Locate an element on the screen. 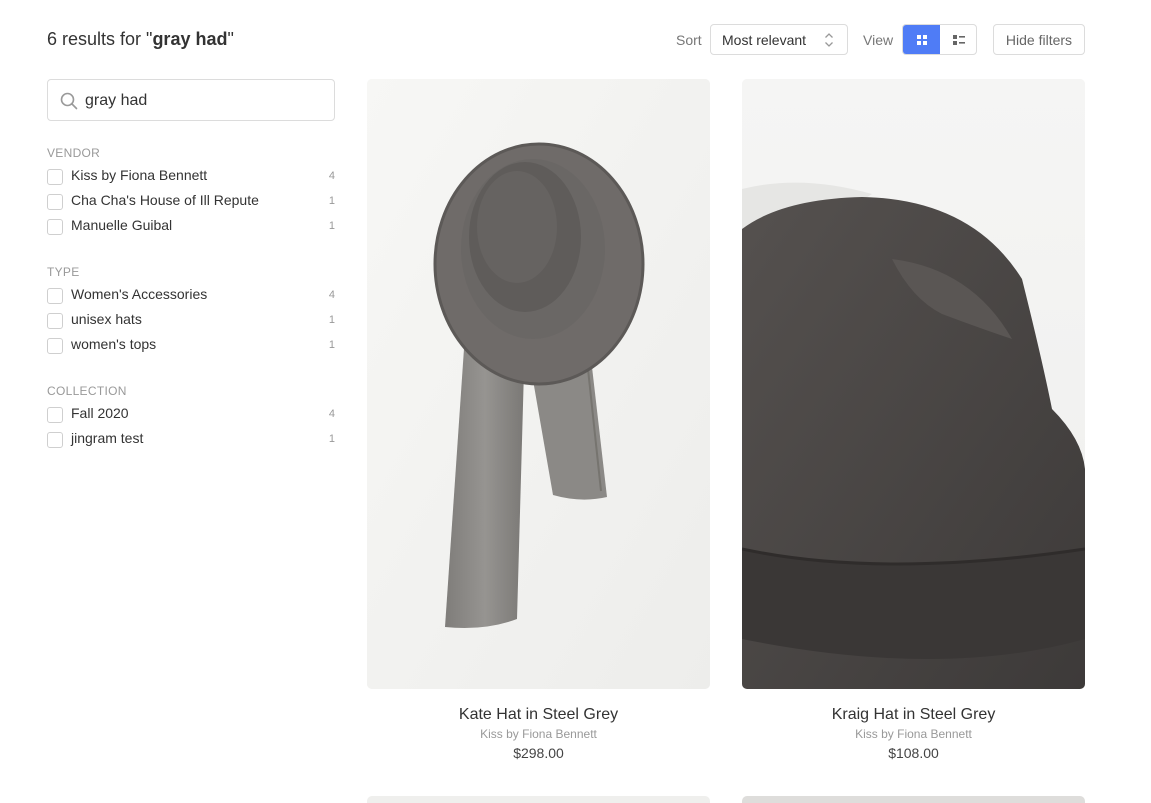  facet-item: unisex hats 1 is located at coordinates (191, 320).